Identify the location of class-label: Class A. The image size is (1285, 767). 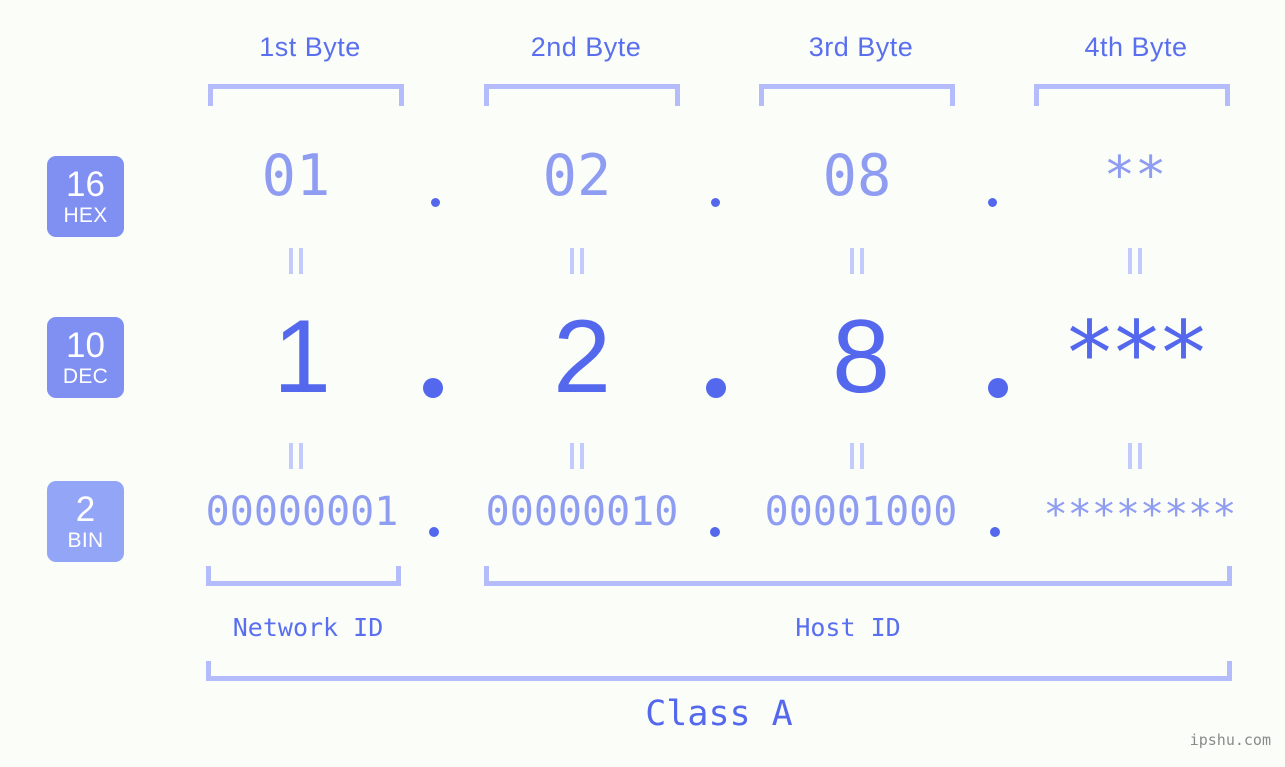
(719, 714).